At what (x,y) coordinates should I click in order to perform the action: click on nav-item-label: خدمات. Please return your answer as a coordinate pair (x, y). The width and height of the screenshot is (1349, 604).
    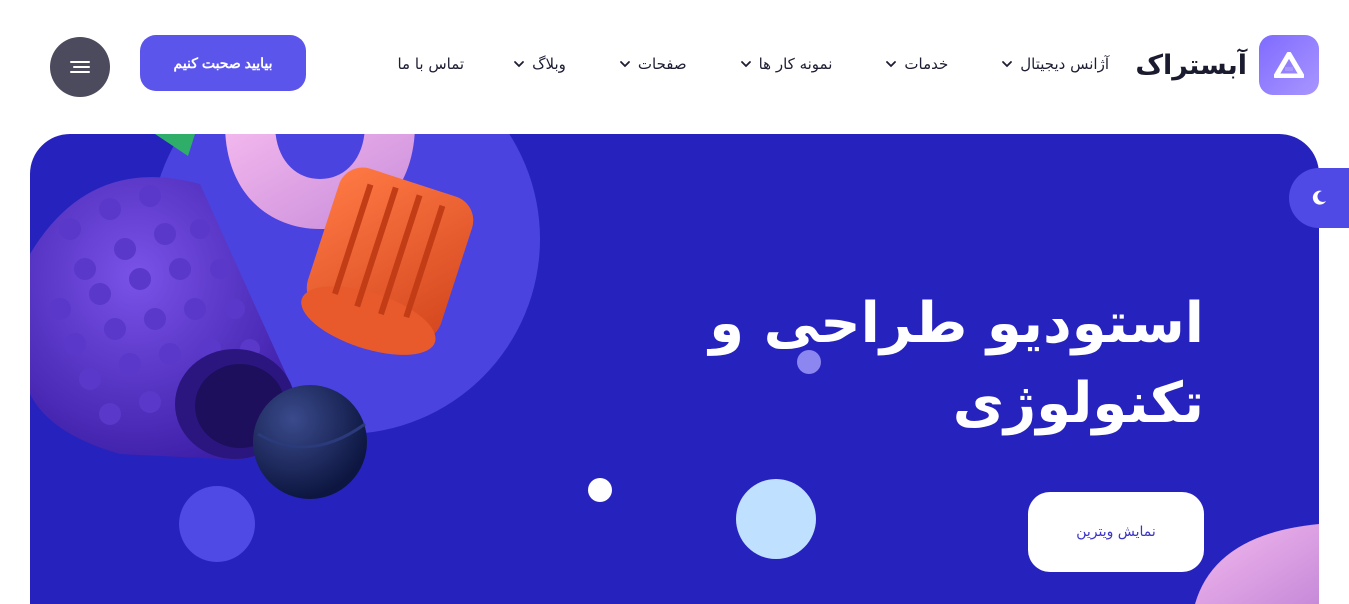
    Looking at the image, I should click on (926, 64).